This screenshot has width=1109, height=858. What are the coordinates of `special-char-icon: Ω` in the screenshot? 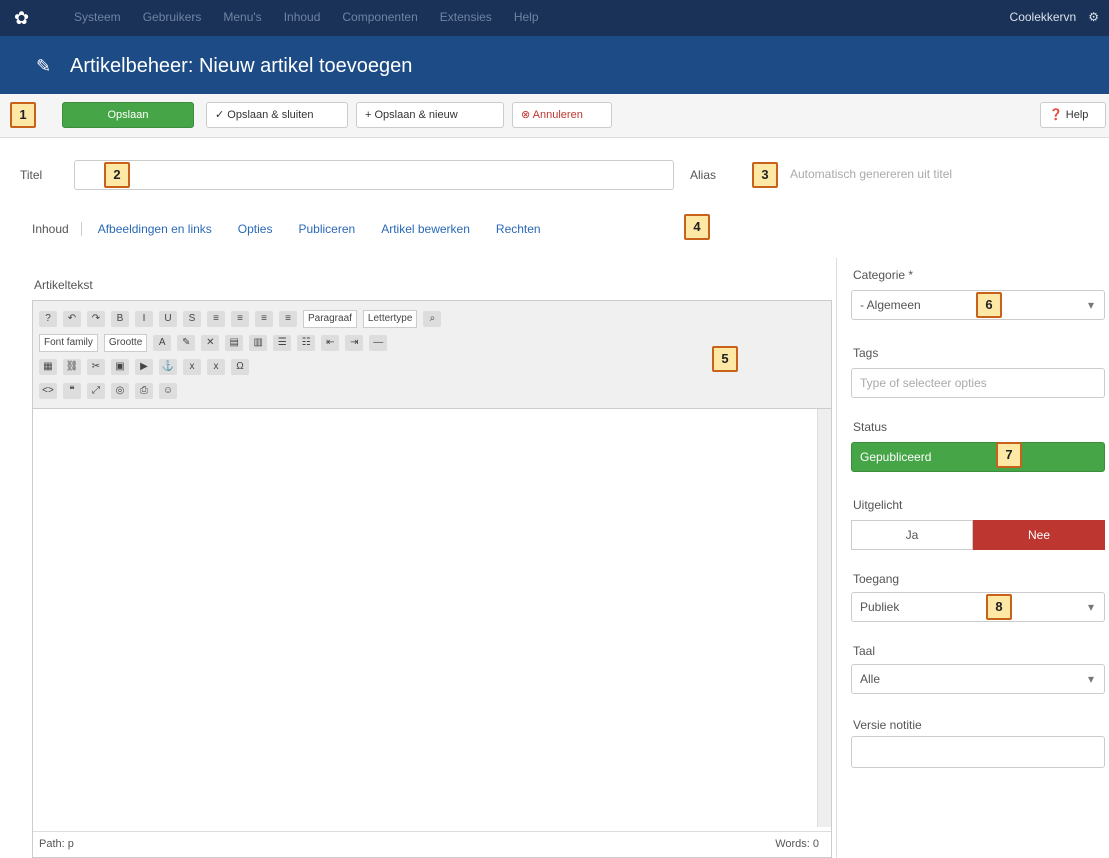 It's located at (240, 367).